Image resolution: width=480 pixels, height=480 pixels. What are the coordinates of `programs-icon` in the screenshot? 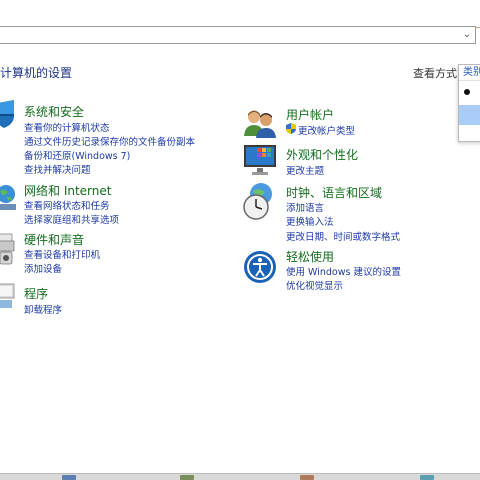 It's located at (9, 297).